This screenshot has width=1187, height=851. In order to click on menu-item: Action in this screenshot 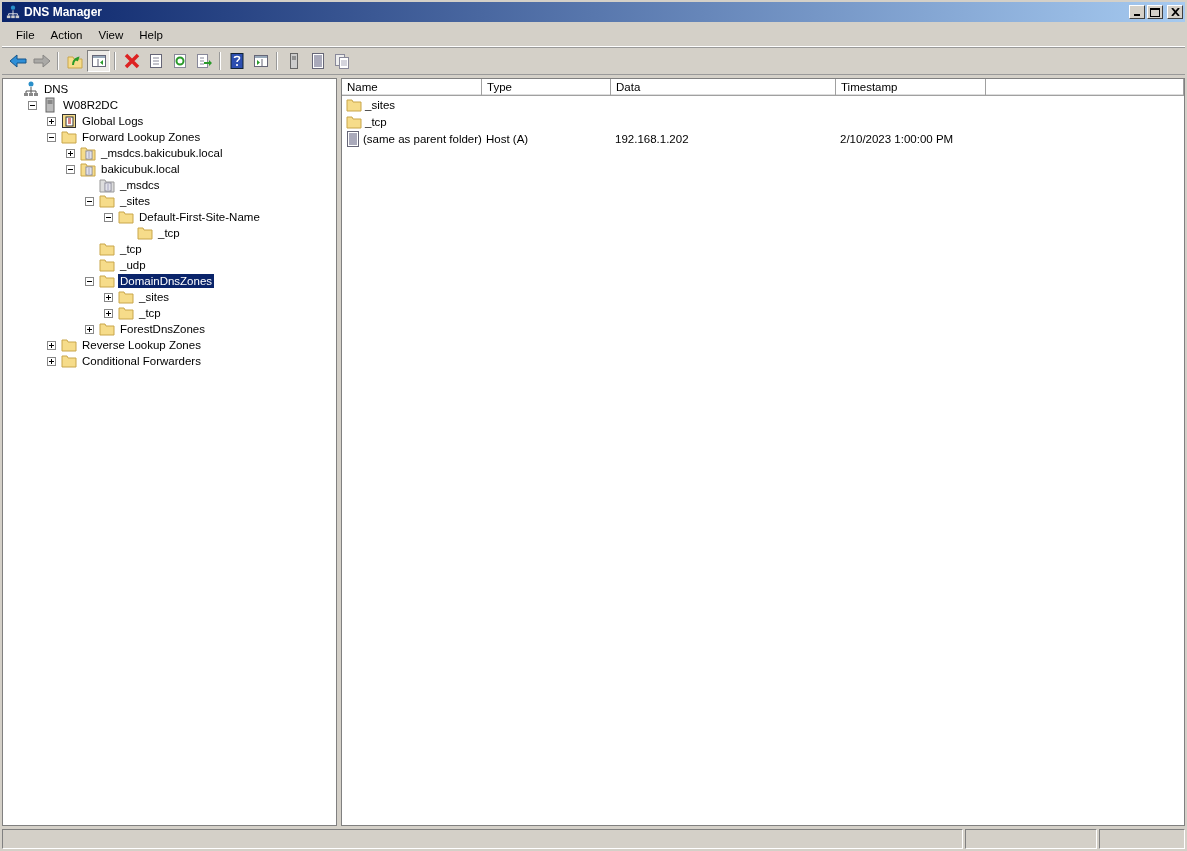, I will do `click(66, 35)`.